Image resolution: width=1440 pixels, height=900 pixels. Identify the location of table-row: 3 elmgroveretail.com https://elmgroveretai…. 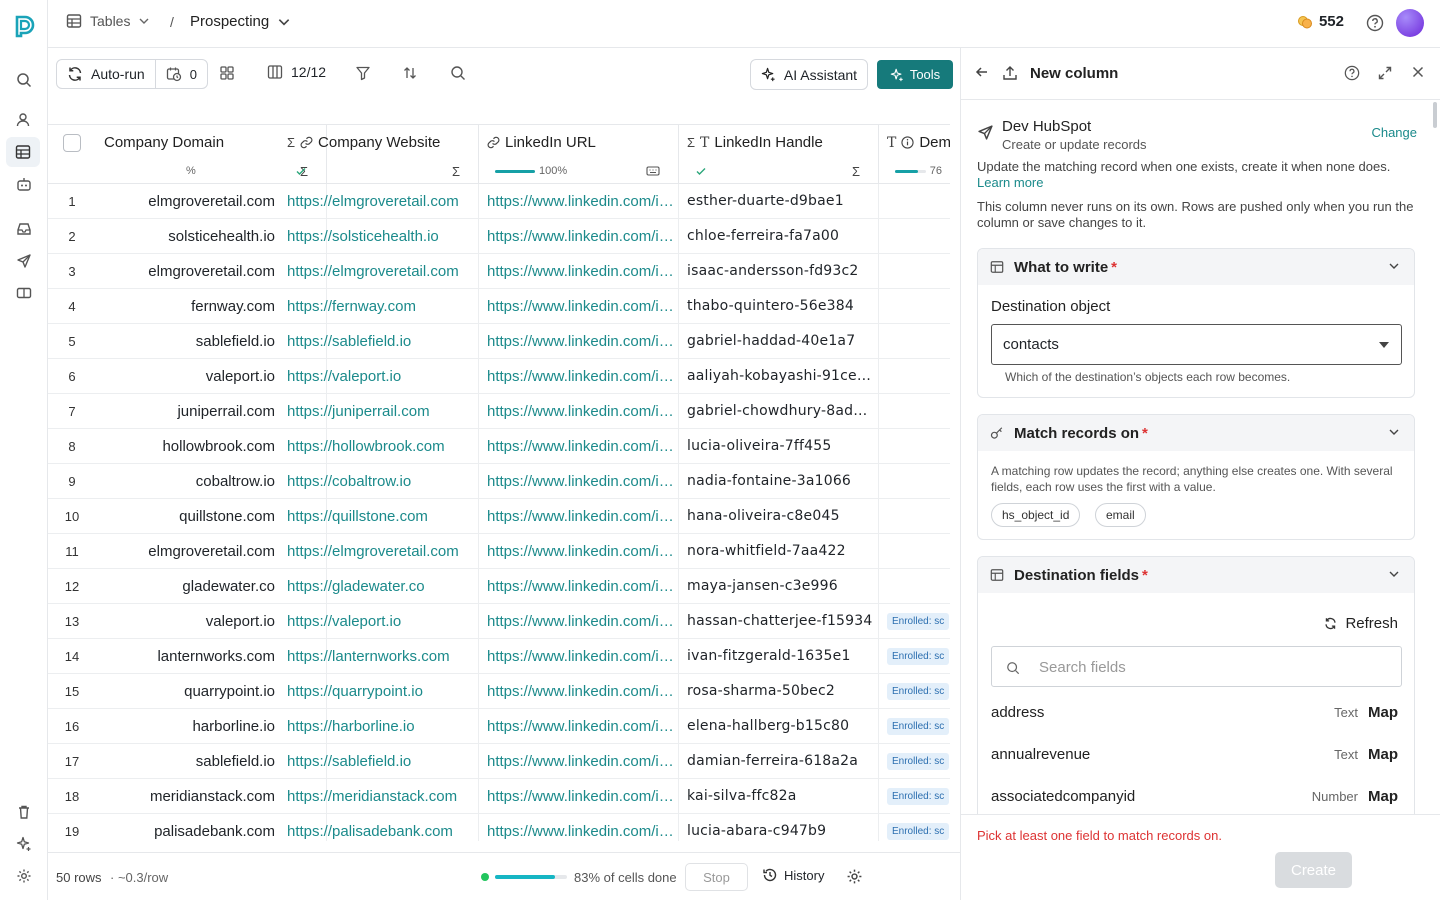
(499, 271).